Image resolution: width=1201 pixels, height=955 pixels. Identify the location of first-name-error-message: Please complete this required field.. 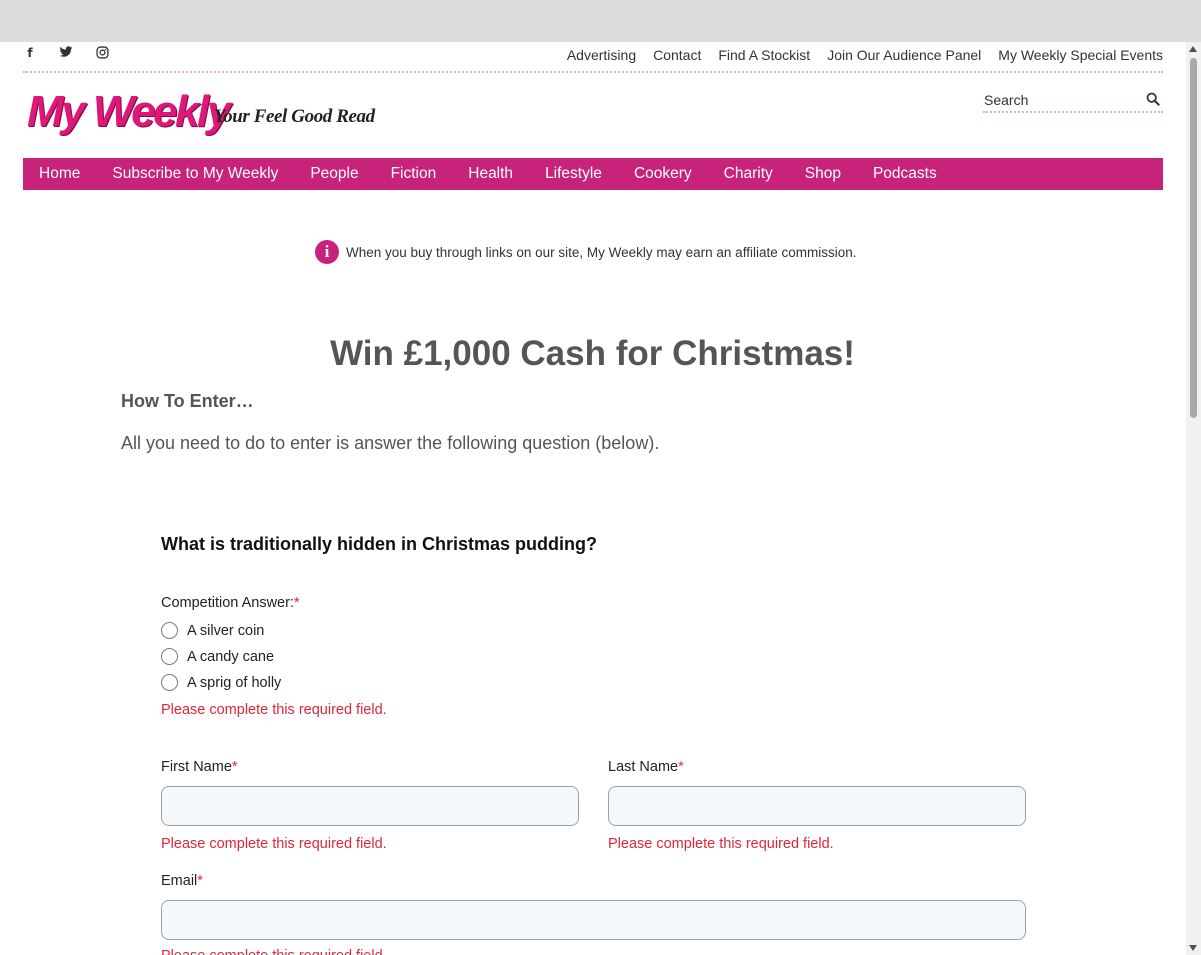
(274, 844).